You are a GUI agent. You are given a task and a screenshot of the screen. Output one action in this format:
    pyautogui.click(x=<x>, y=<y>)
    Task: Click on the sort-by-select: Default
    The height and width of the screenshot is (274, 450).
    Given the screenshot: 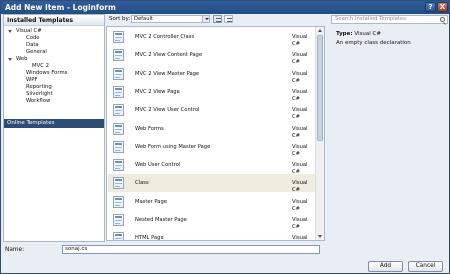 What is the action you would take?
    pyautogui.click(x=170, y=19)
    